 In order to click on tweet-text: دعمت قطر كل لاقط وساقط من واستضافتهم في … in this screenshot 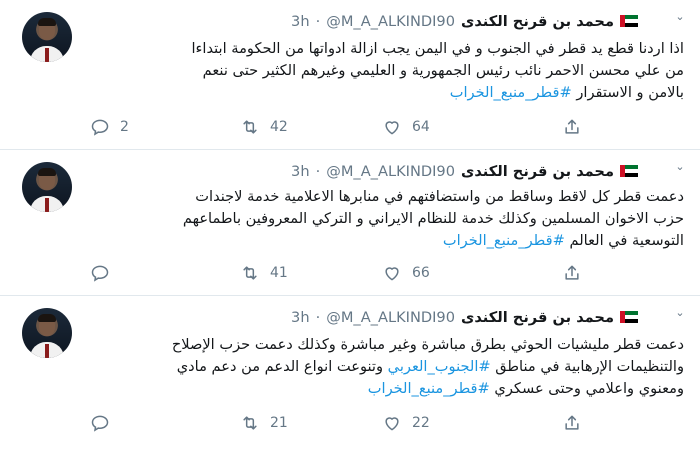, I will do `click(384, 219)`.